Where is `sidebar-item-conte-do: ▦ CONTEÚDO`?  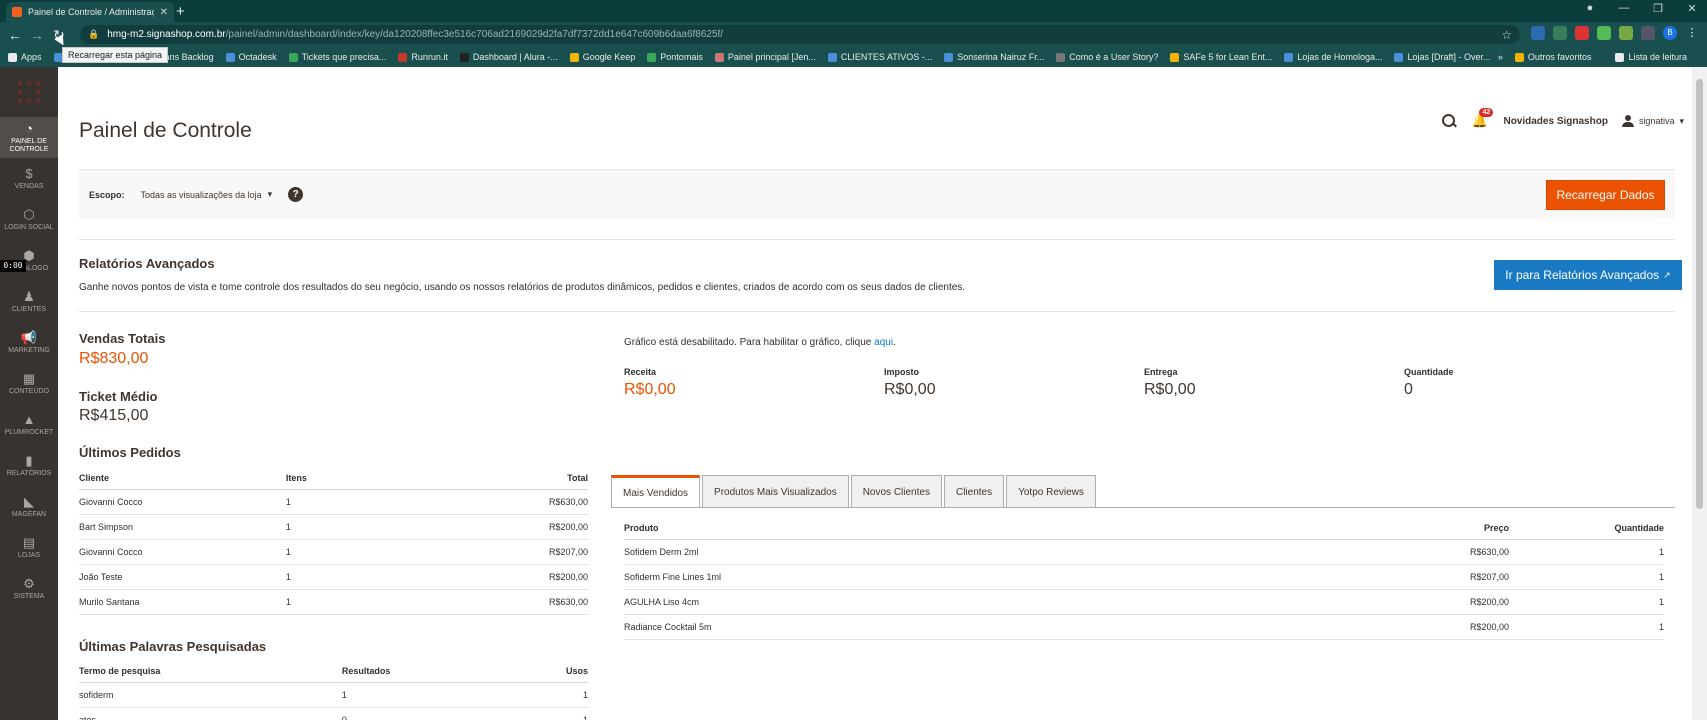
sidebar-item-conte-do: ▦ CONTEÚDO is located at coordinates (29, 383).